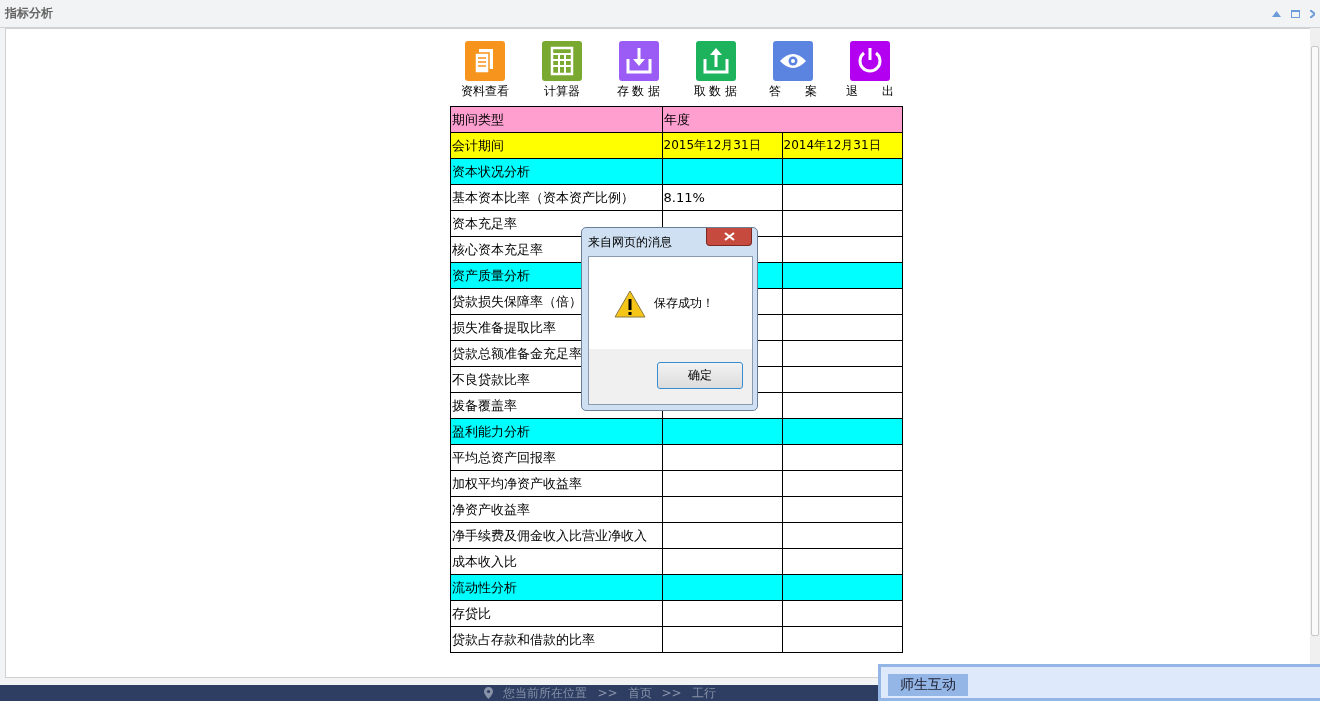 Image resolution: width=1320 pixels, height=701 pixels. Describe the element at coordinates (556, 171) in the screenshot. I see `table-cell: 资本状况分析` at that location.